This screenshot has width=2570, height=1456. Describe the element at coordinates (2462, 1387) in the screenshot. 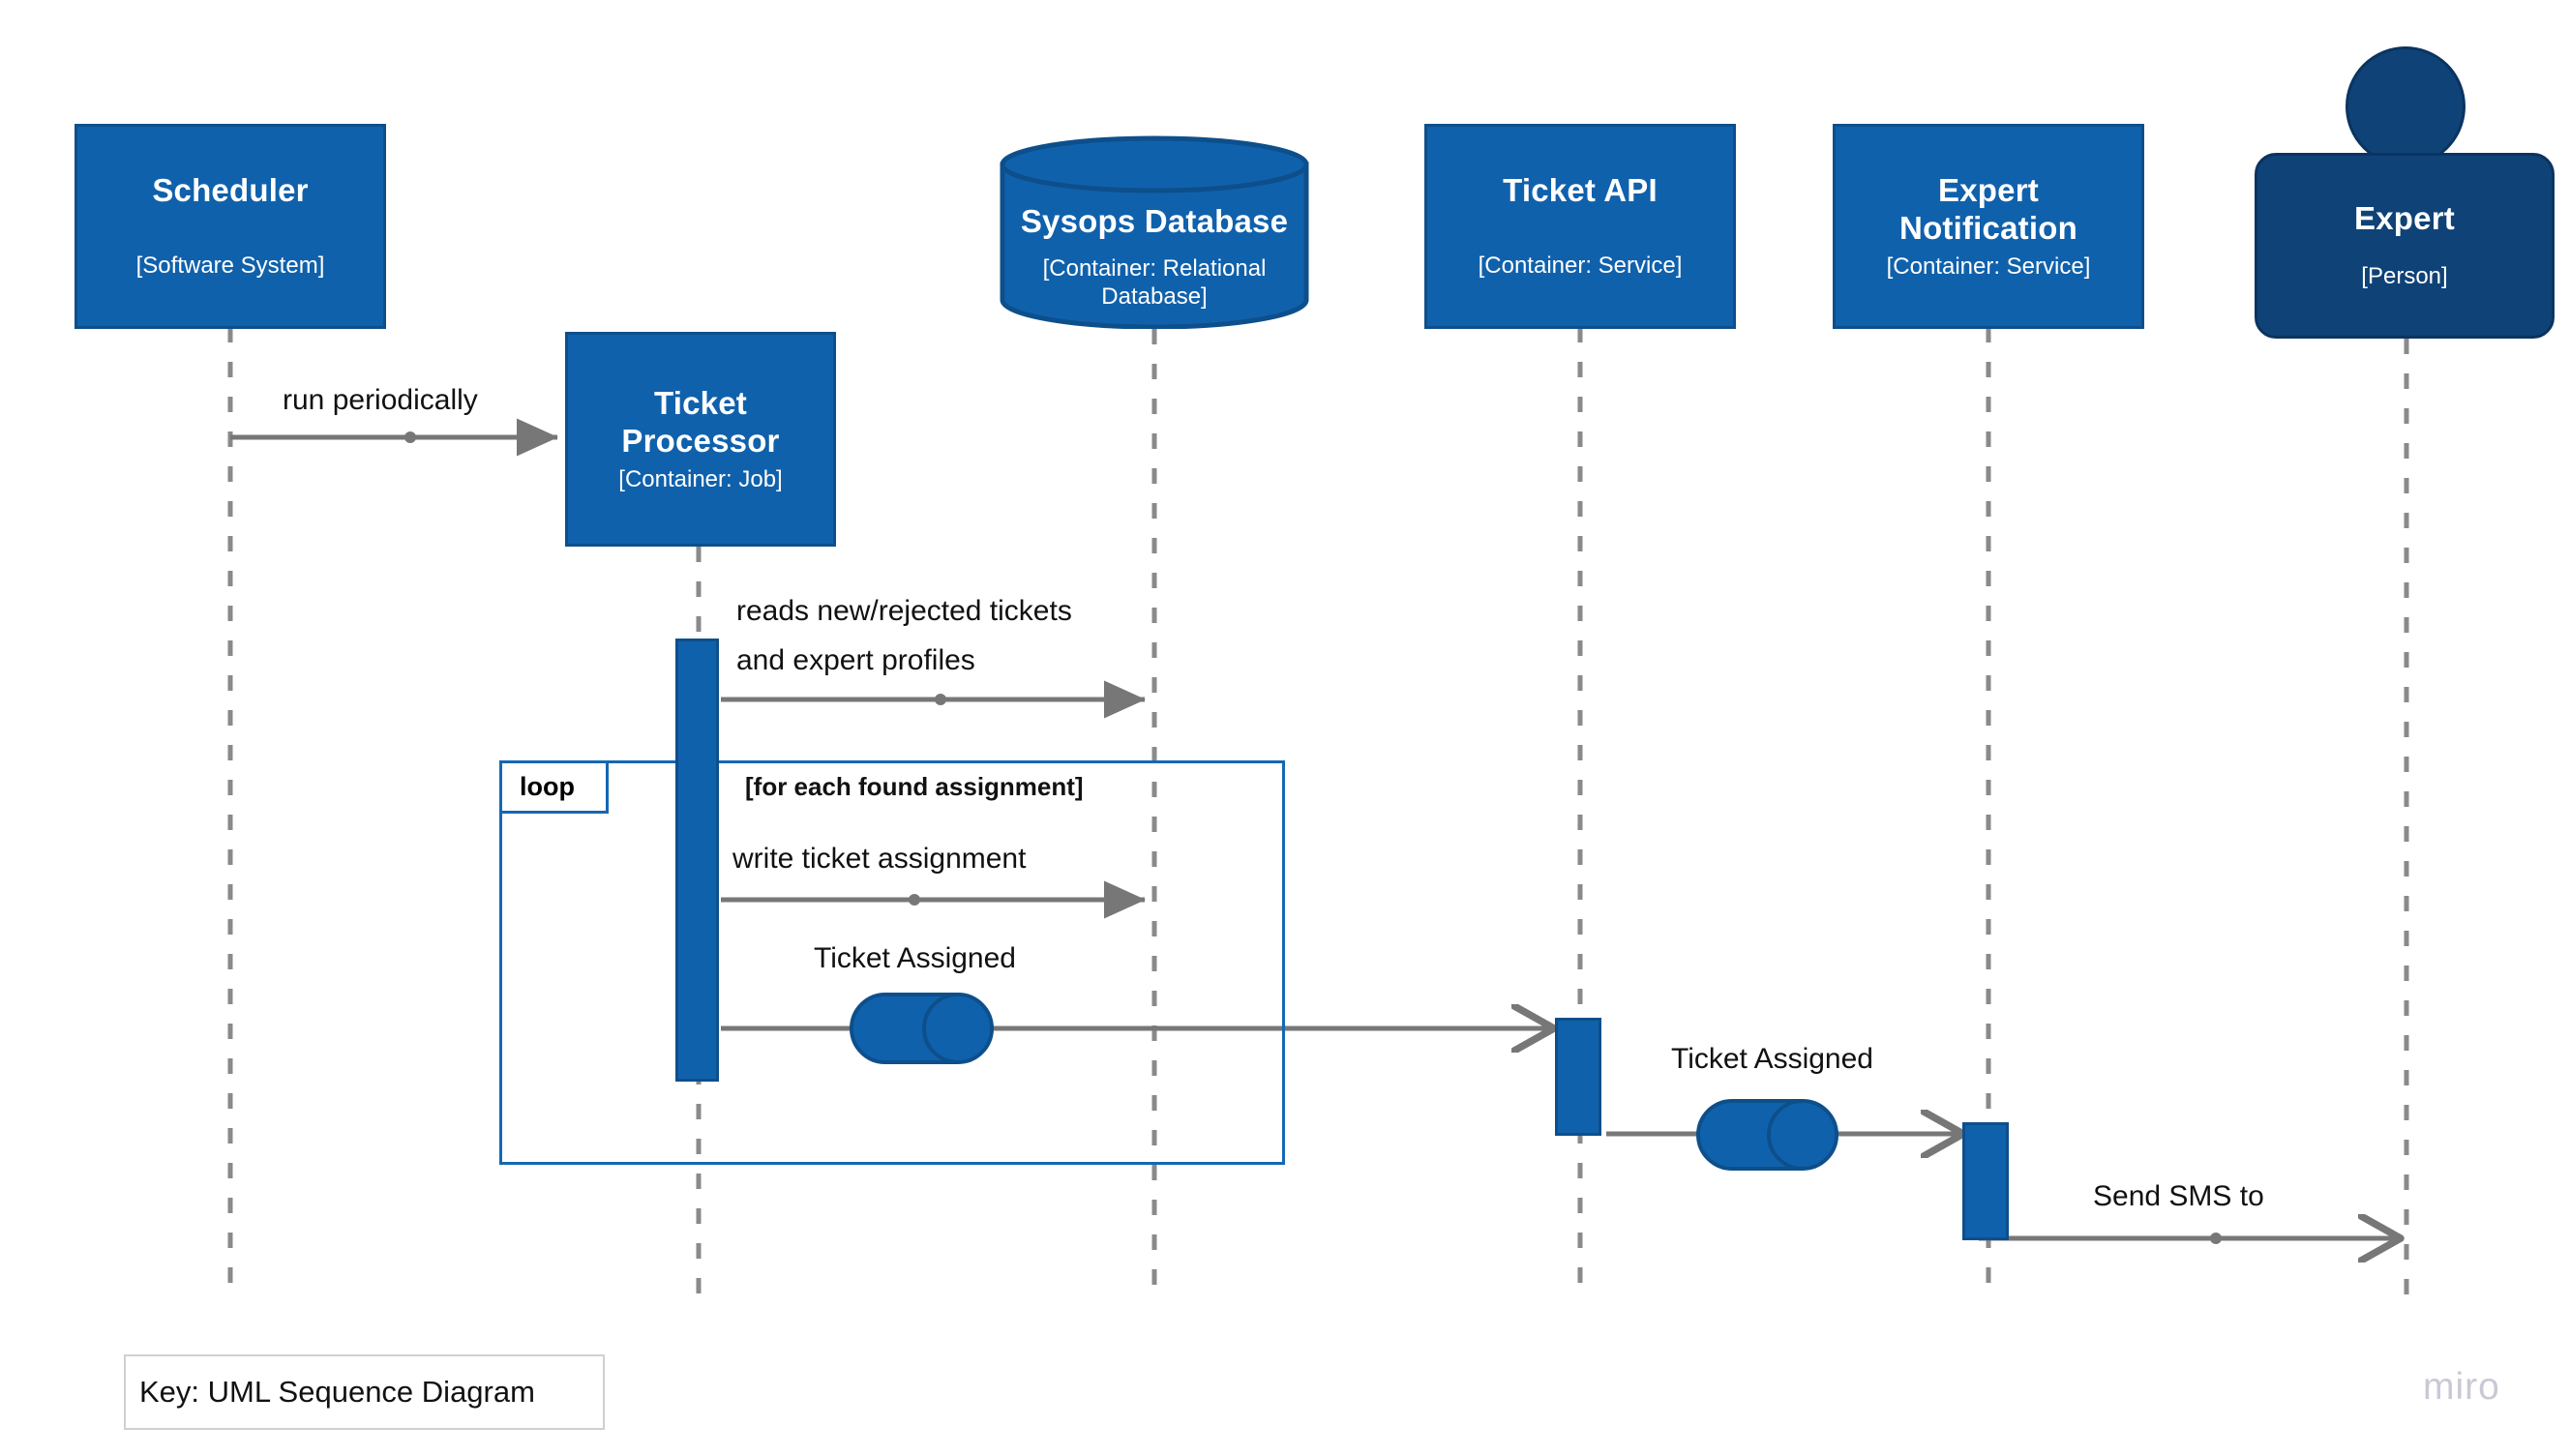

I see `miro-watermark: miro` at that location.